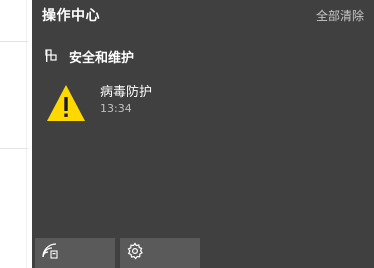 The width and height of the screenshot is (374, 268). I want to click on network-icon, so click(50, 251).